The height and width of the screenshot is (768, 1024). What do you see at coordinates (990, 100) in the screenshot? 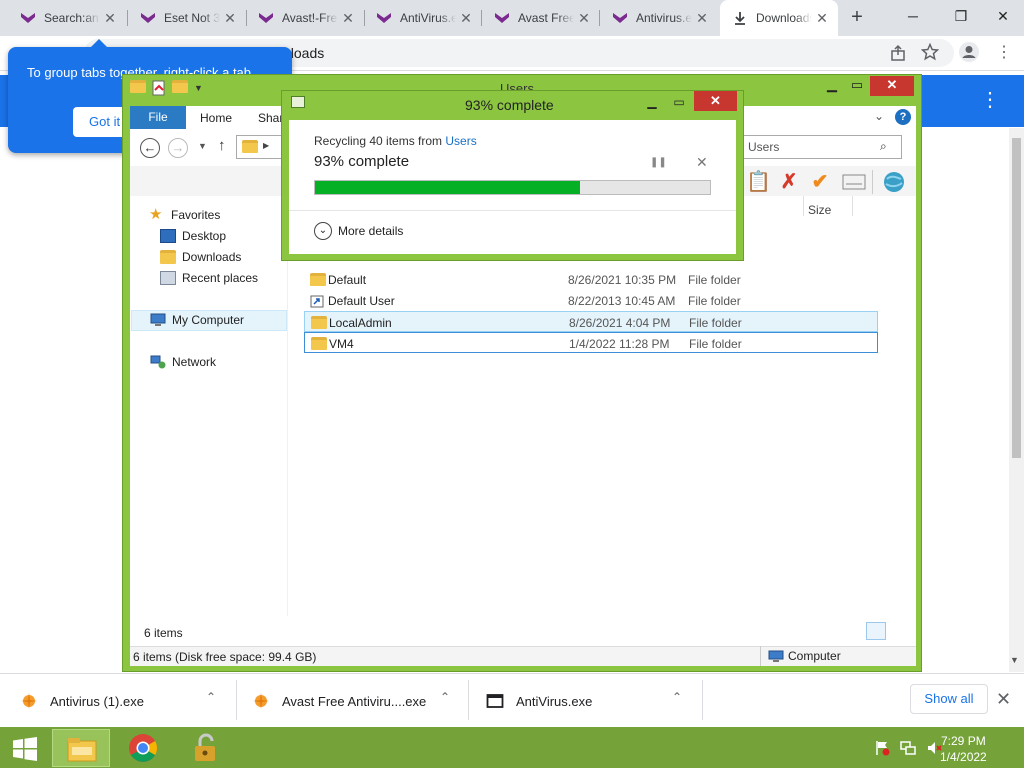
I see `downloads-menu-icon: ⋮` at bounding box center [990, 100].